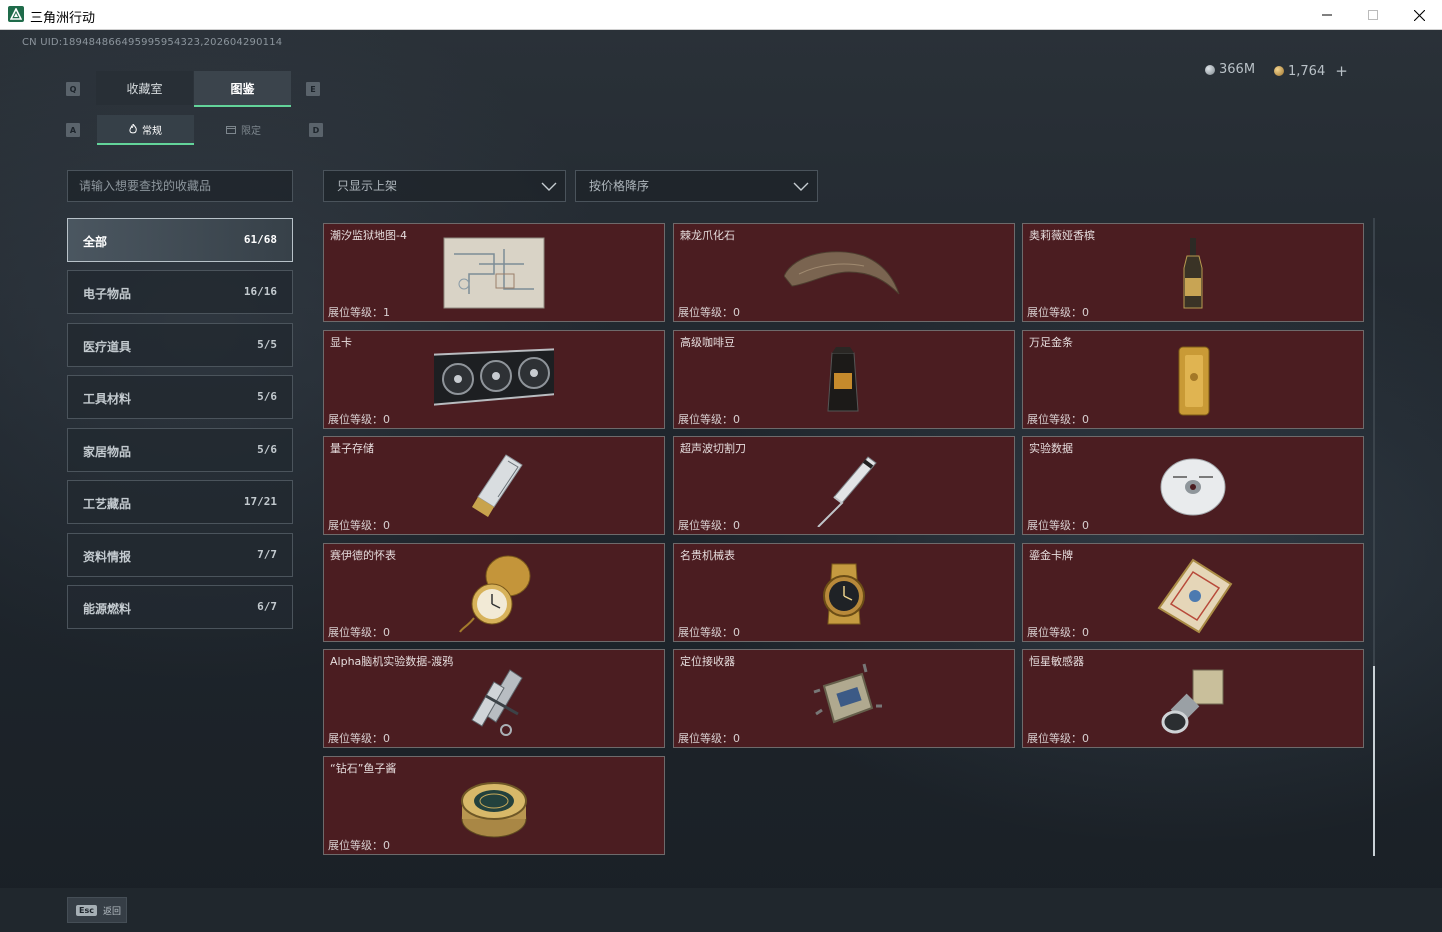 Image resolution: width=1442 pixels, height=932 pixels. What do you see at coordinates (1374, 761) in the screenshot?
I see `grid-scrollbar-thumb` at bounding box center [1374, 761].